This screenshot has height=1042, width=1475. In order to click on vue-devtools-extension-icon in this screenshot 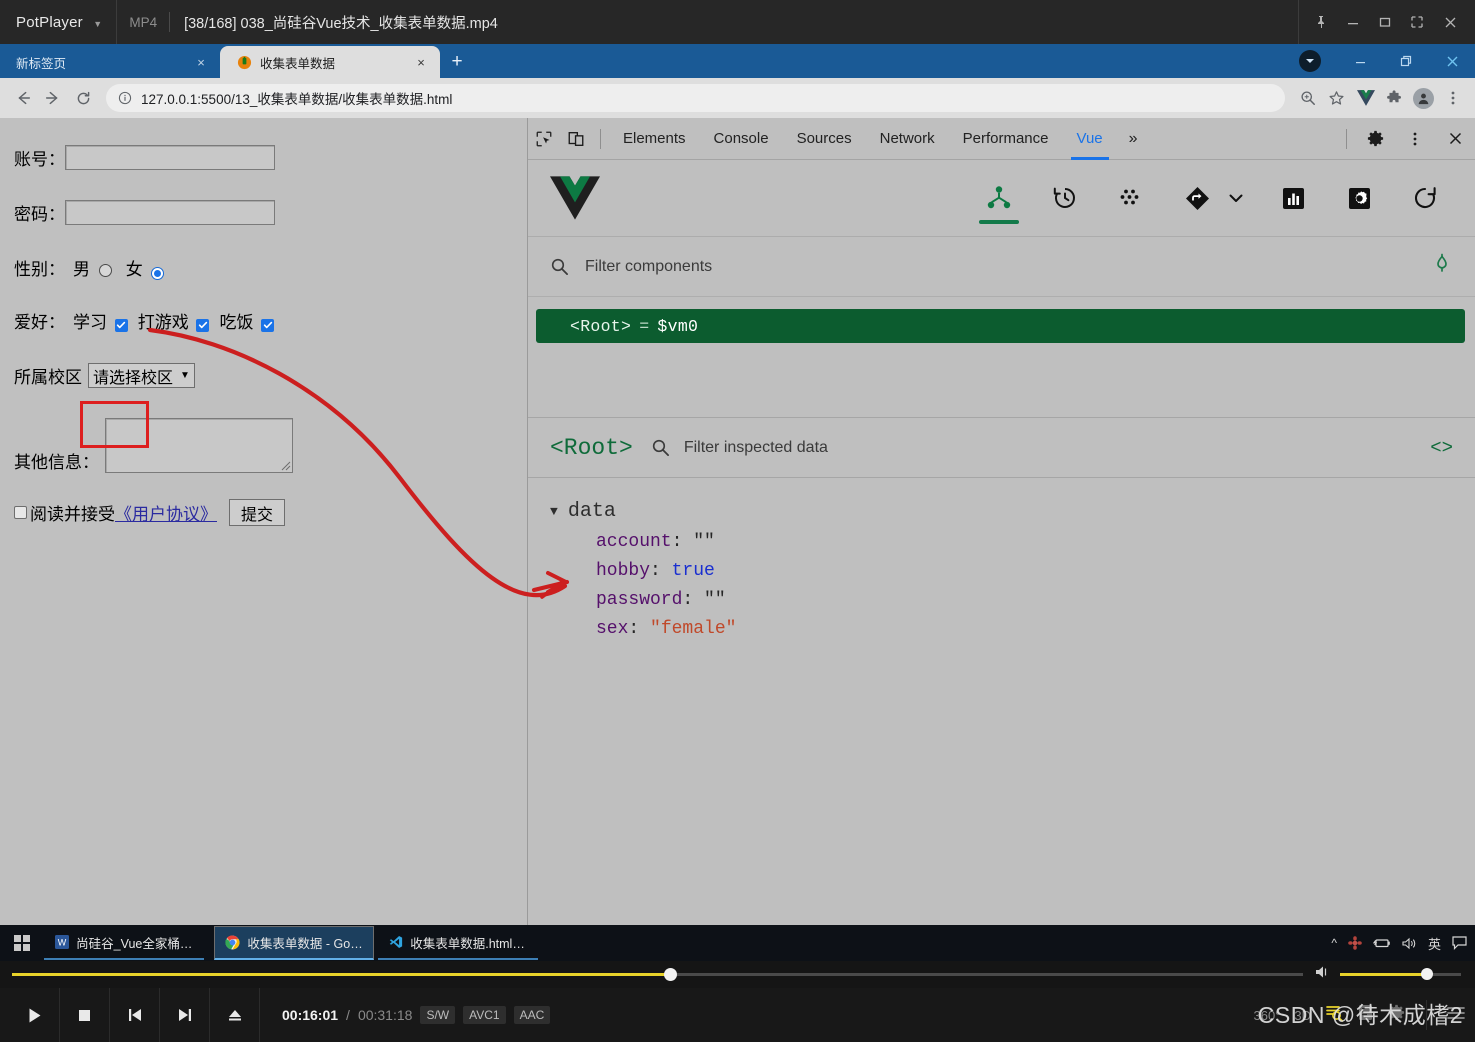, I will do `click(1365, 98)`.